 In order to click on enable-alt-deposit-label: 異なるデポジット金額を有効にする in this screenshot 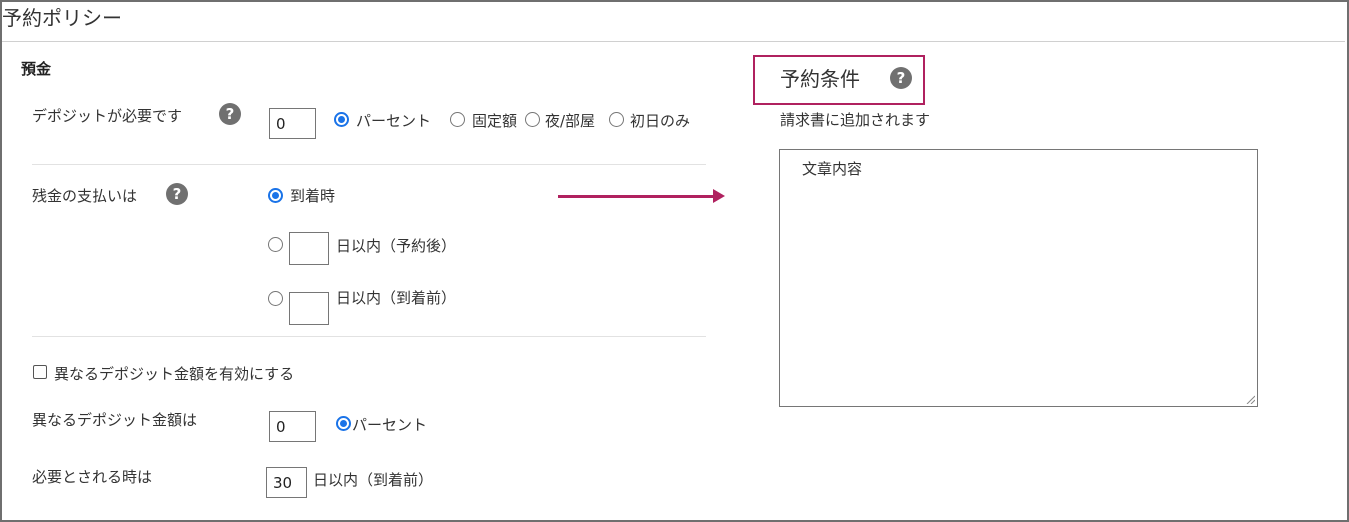, I will do `click(174, 374)`.